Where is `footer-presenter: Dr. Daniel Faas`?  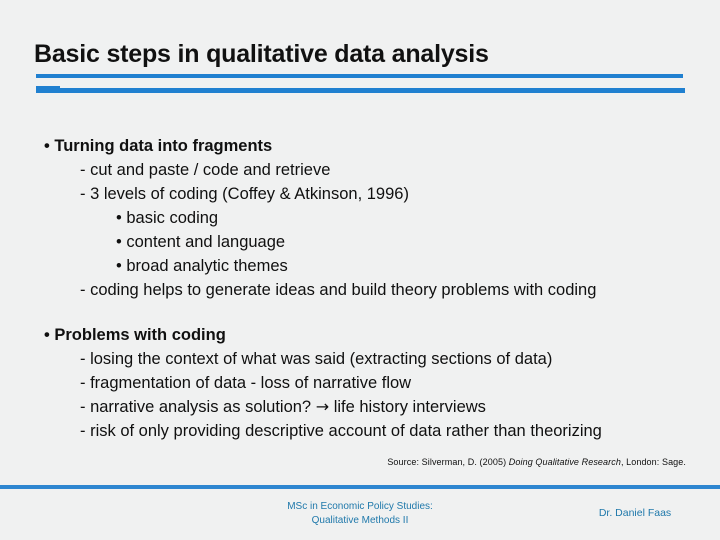
footer-presenter: Dr. Daniel Faas is located at coordinates (635, 513).